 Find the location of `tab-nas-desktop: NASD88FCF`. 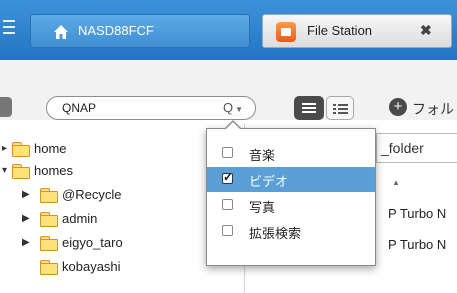

tab-nas-desktop: NASD88FCF is located at coordinates (140, 31).